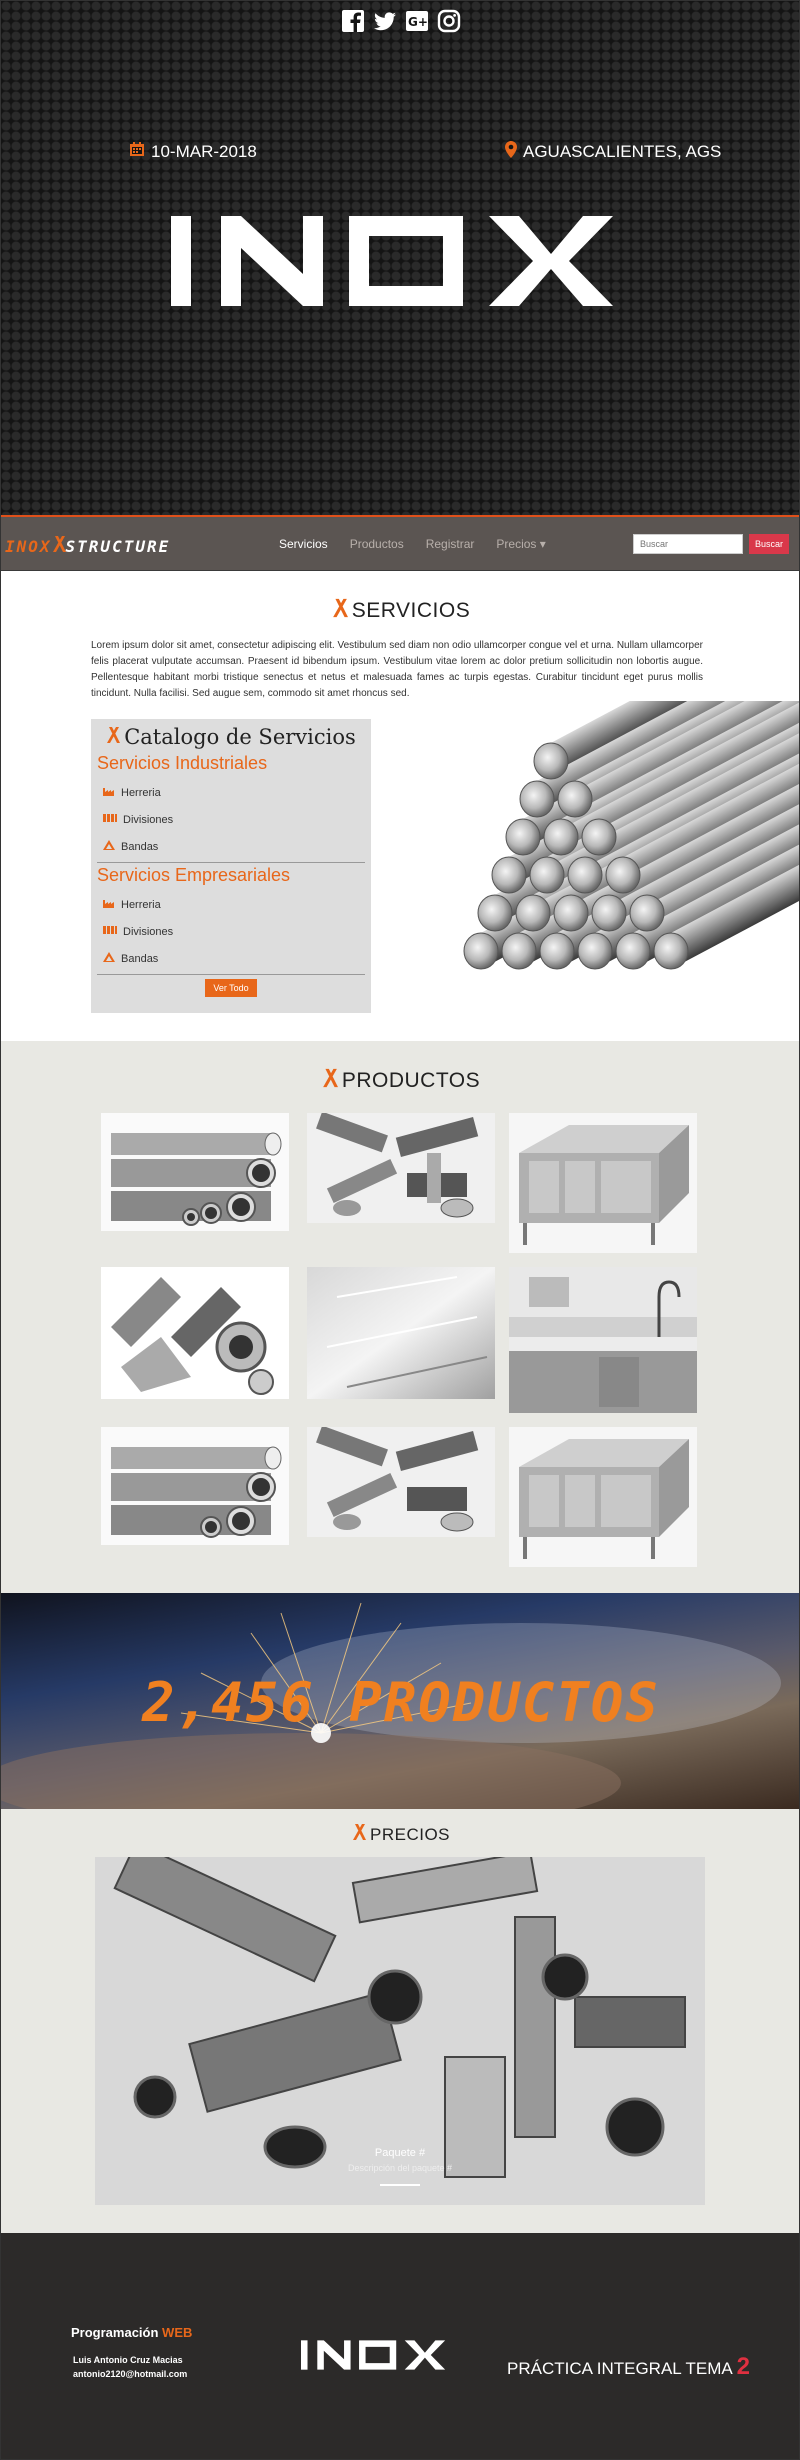  What do you see at coordinates (177, 2332) in the screenshot?
I see `web-label: WEB` at bounding box center [177, 2332].